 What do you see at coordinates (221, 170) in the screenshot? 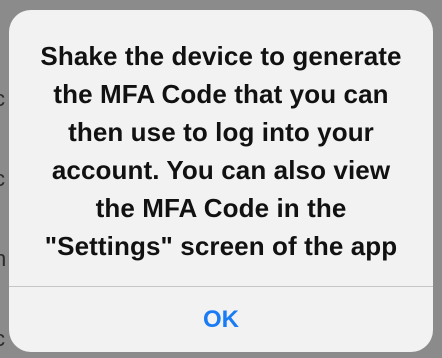
I see `alert-message-line: account. You can also view` at bounding box center [221, 170].